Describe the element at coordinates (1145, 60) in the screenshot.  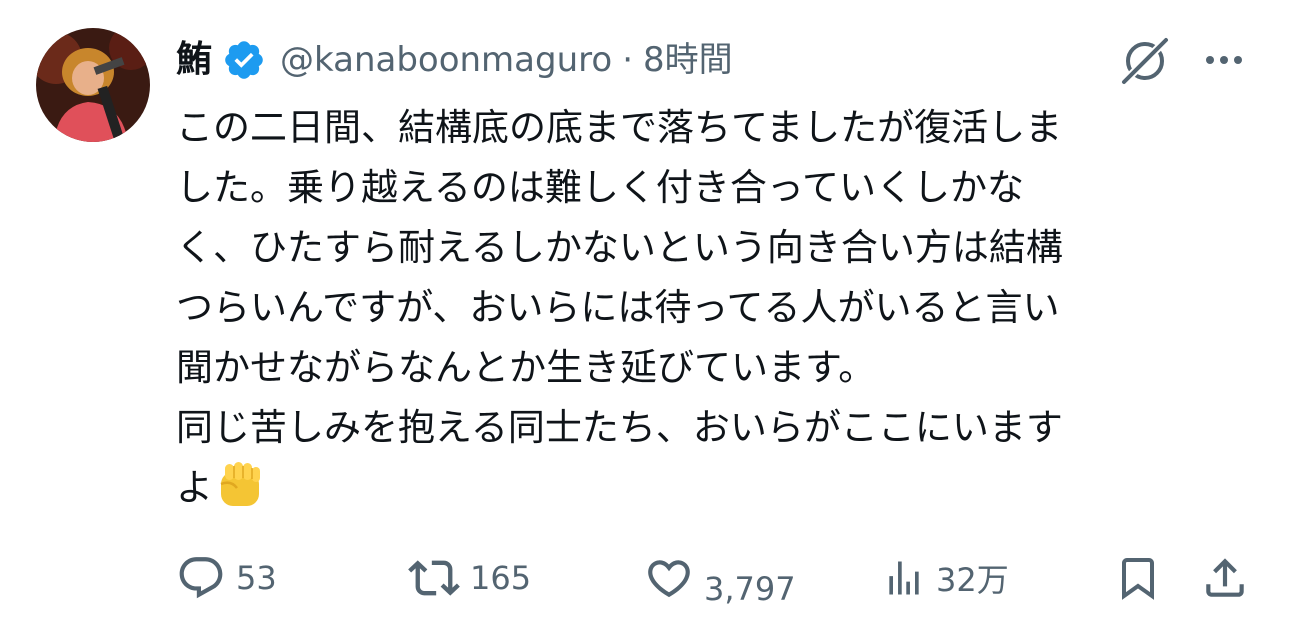
I see `grok-icon` at that location.